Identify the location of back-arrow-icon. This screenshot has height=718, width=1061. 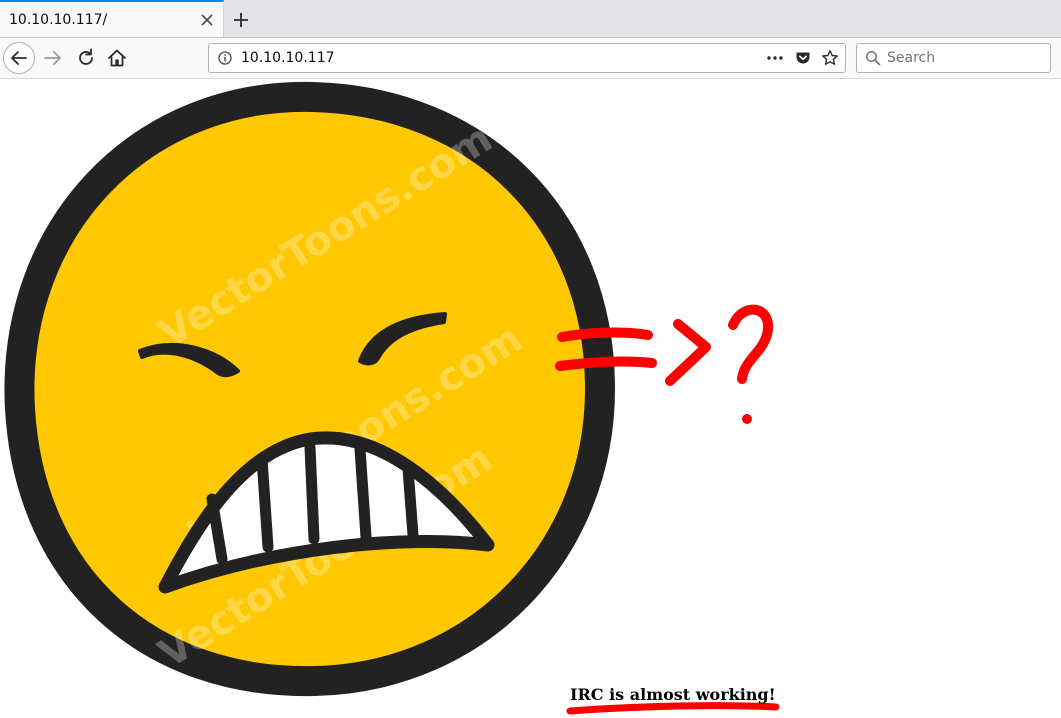
(19, 58).